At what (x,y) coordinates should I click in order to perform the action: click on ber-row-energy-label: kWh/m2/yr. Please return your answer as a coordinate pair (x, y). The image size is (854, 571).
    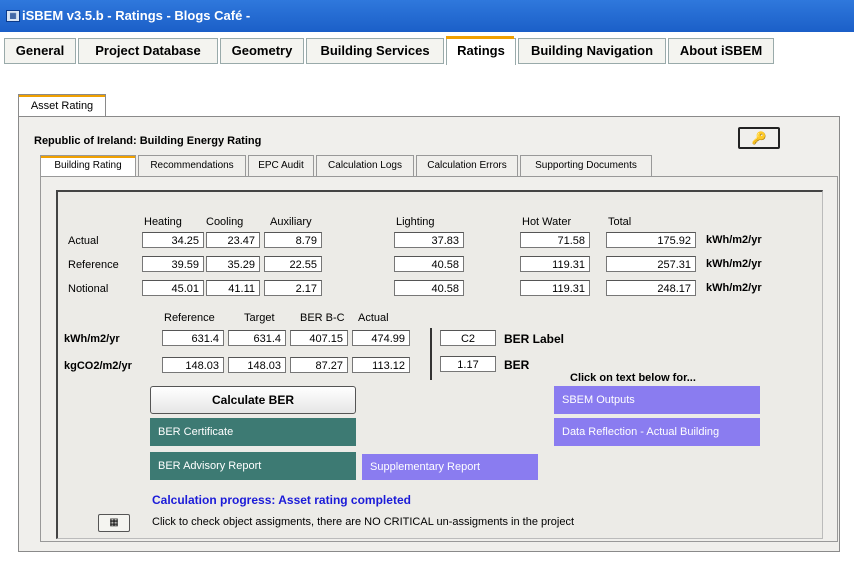
    Looking at the image, I should click on (92, 339).